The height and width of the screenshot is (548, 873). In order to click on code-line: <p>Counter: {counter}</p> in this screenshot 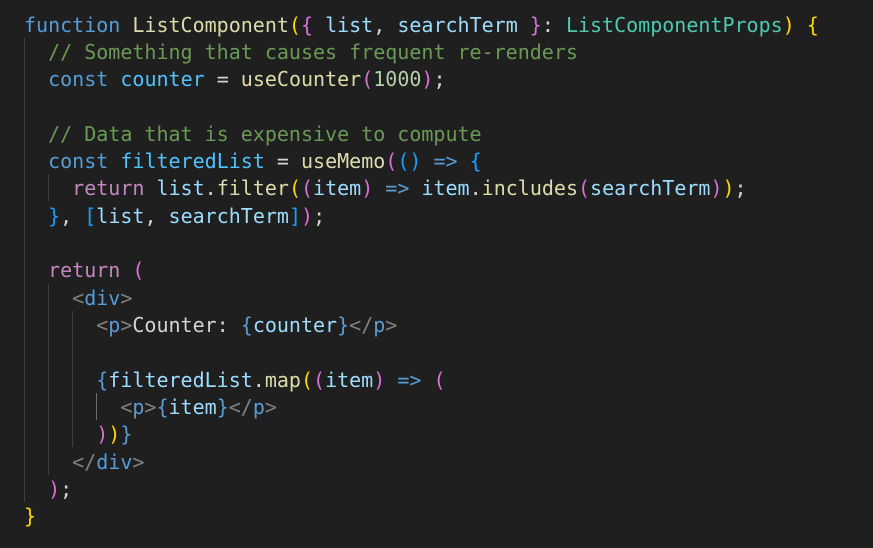, I will do `click(210, 325)`.